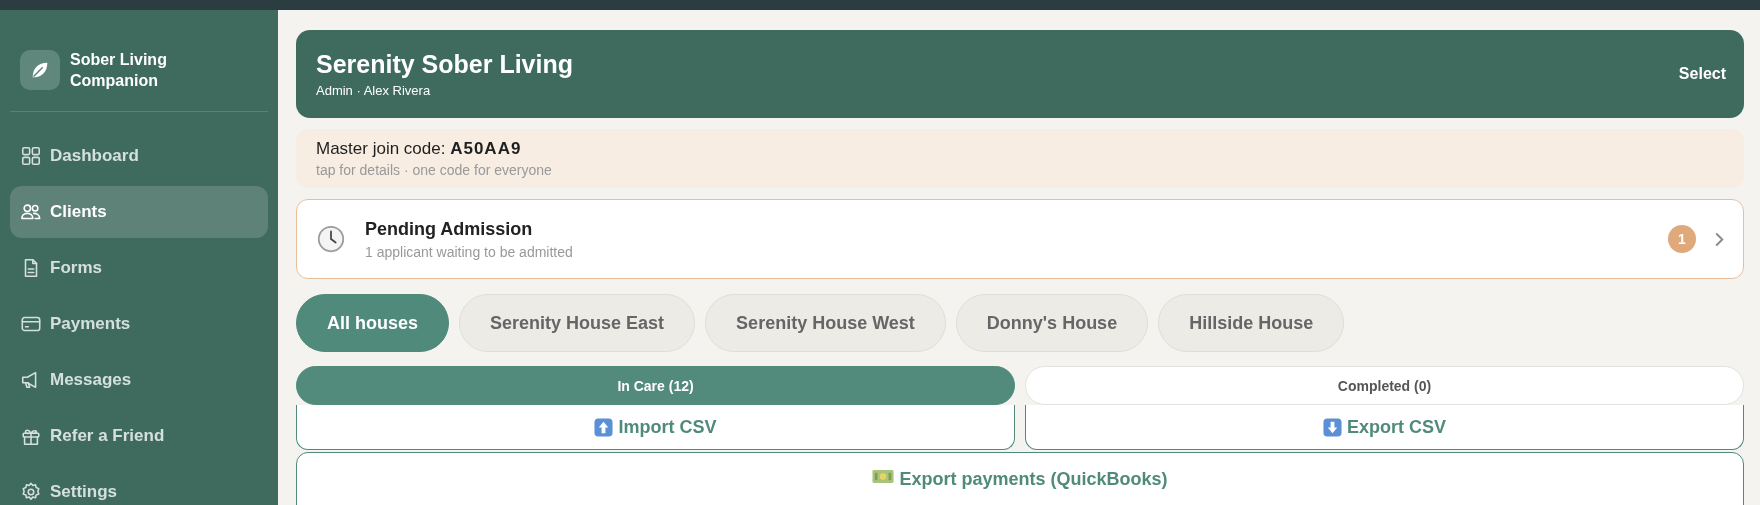 The height and width of the screenshot is (505, 1760). Describe the element at coordinates (331, 239) in the screenshot. I see `clock-icon` at that location.